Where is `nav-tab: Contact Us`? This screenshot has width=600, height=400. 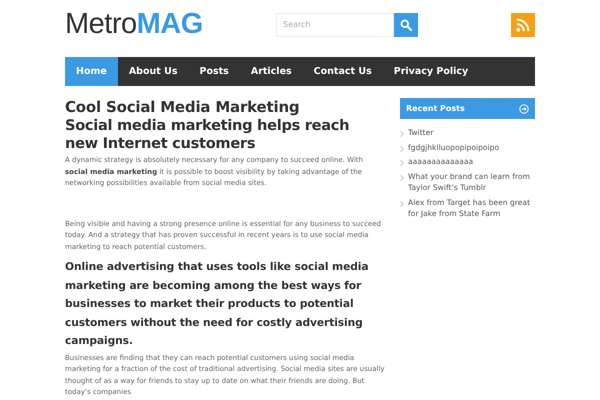 nav-tab: Contact Us is located at coordinates (342, 71).